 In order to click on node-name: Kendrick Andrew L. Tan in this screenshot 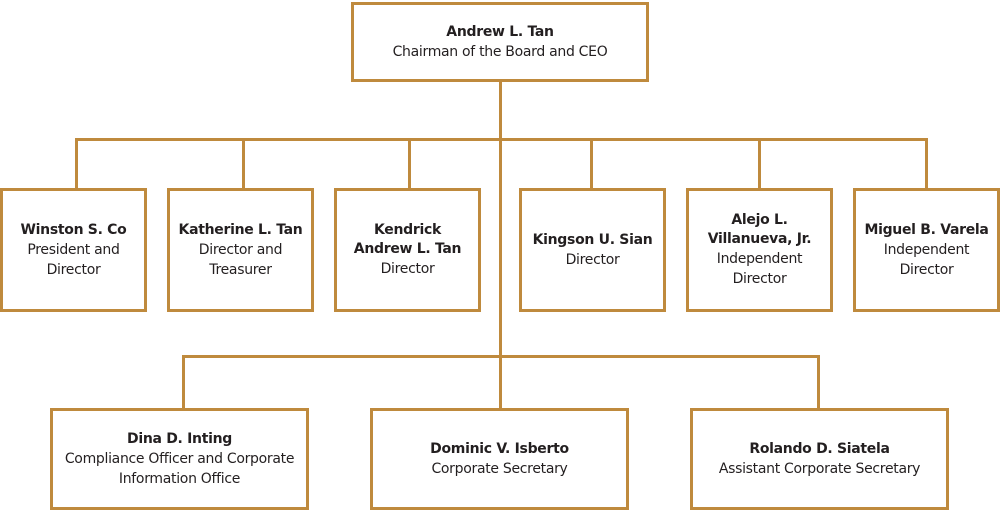, I will do `click(407, 239)`.